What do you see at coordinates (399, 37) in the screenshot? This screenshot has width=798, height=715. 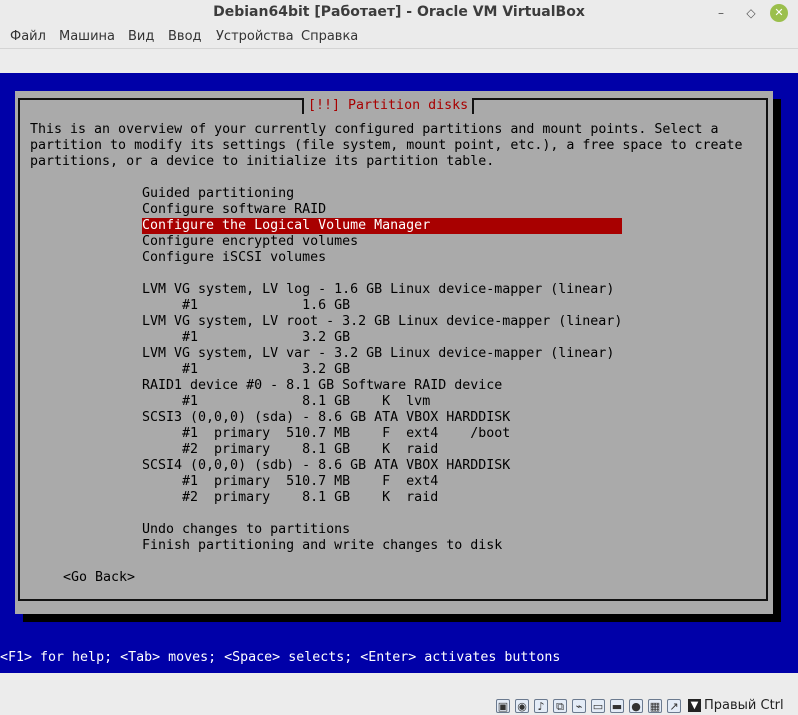 I see `menu-bar: Файл Машина Вид Ввод Устройства Справка` at bounding box center [399, 37].